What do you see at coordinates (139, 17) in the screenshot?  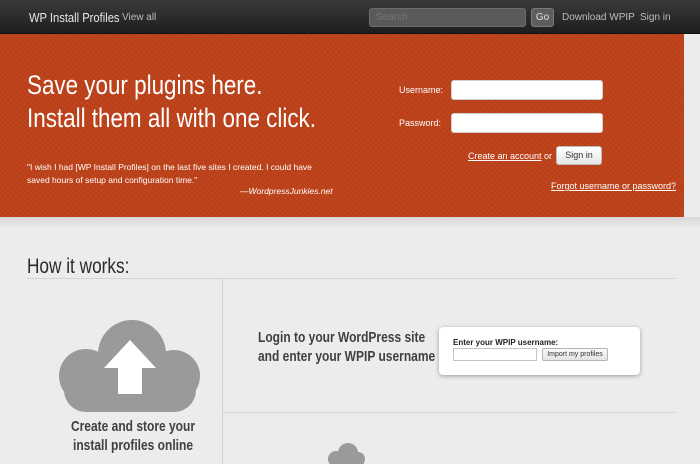 I see `view-all-link: View all` at bounding box center [139, 17].